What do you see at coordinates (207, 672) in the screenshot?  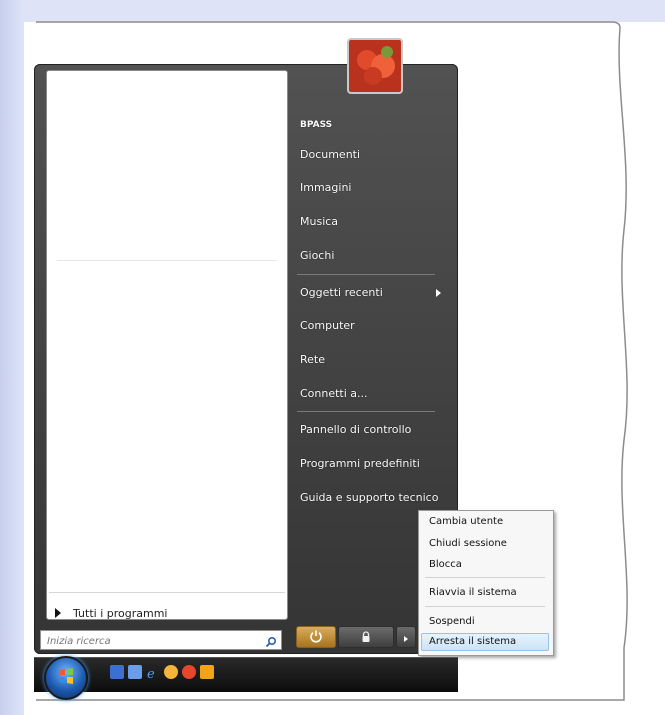 I see `media-player-icon` at bounding box center [207, 672].